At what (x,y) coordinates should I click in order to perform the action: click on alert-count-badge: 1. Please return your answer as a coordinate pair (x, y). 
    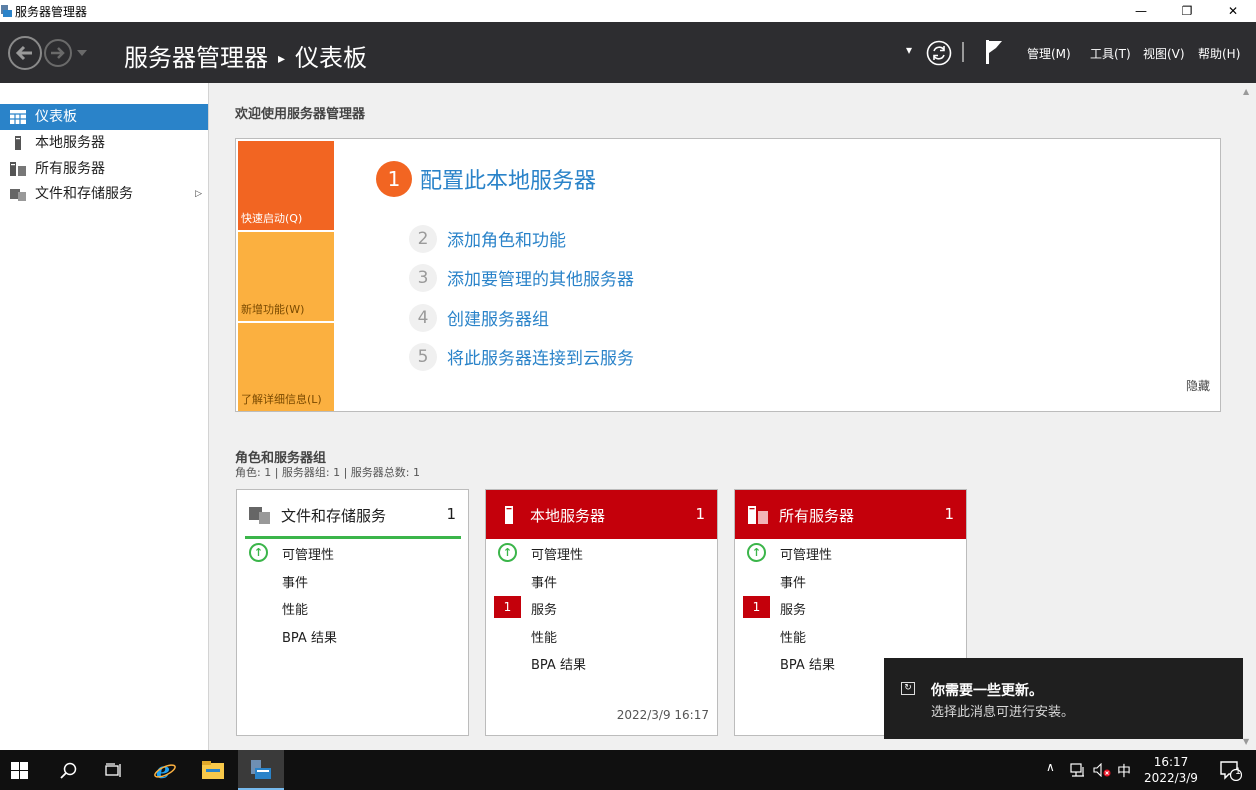
    Looking at the image, I should click on (507, 607).